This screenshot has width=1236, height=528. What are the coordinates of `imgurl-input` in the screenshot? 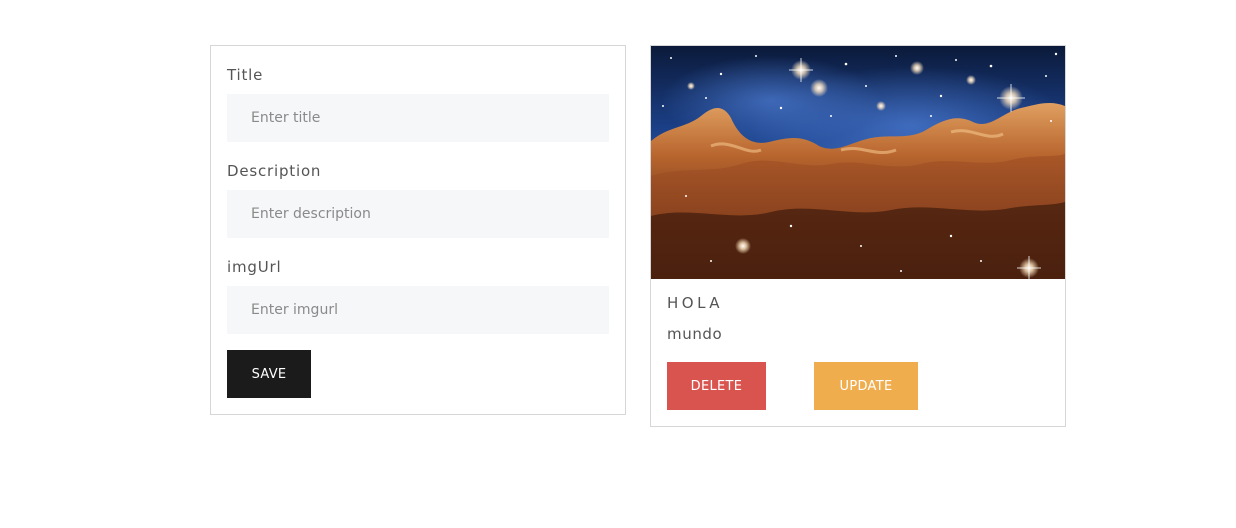 It's located at (418, 310).